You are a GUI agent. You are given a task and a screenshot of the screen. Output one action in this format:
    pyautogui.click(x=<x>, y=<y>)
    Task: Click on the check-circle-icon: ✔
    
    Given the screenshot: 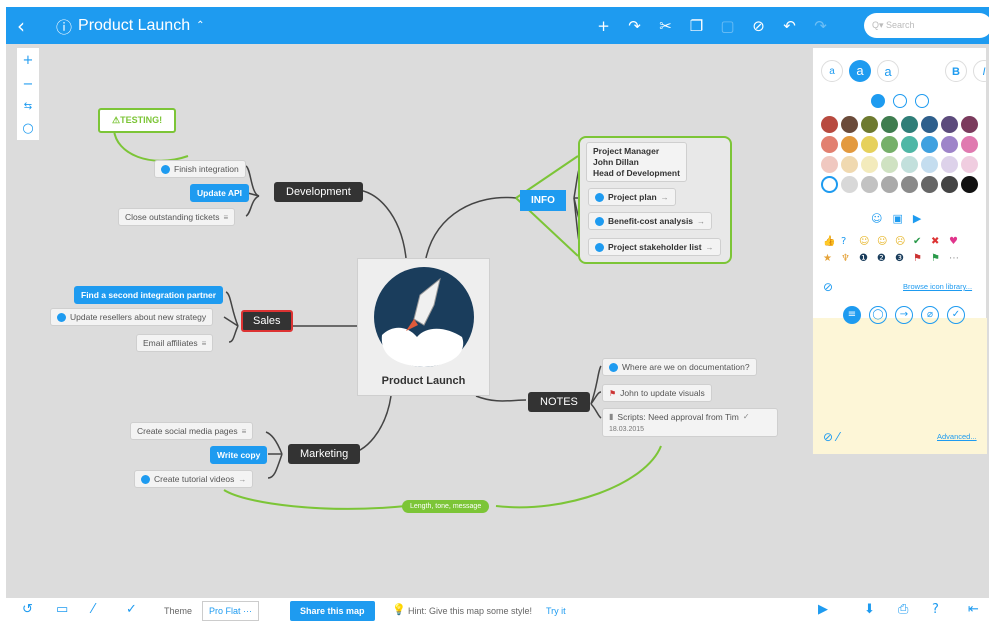 What is the action you would take?
    pyautogui.click(x=921, y=241)
    